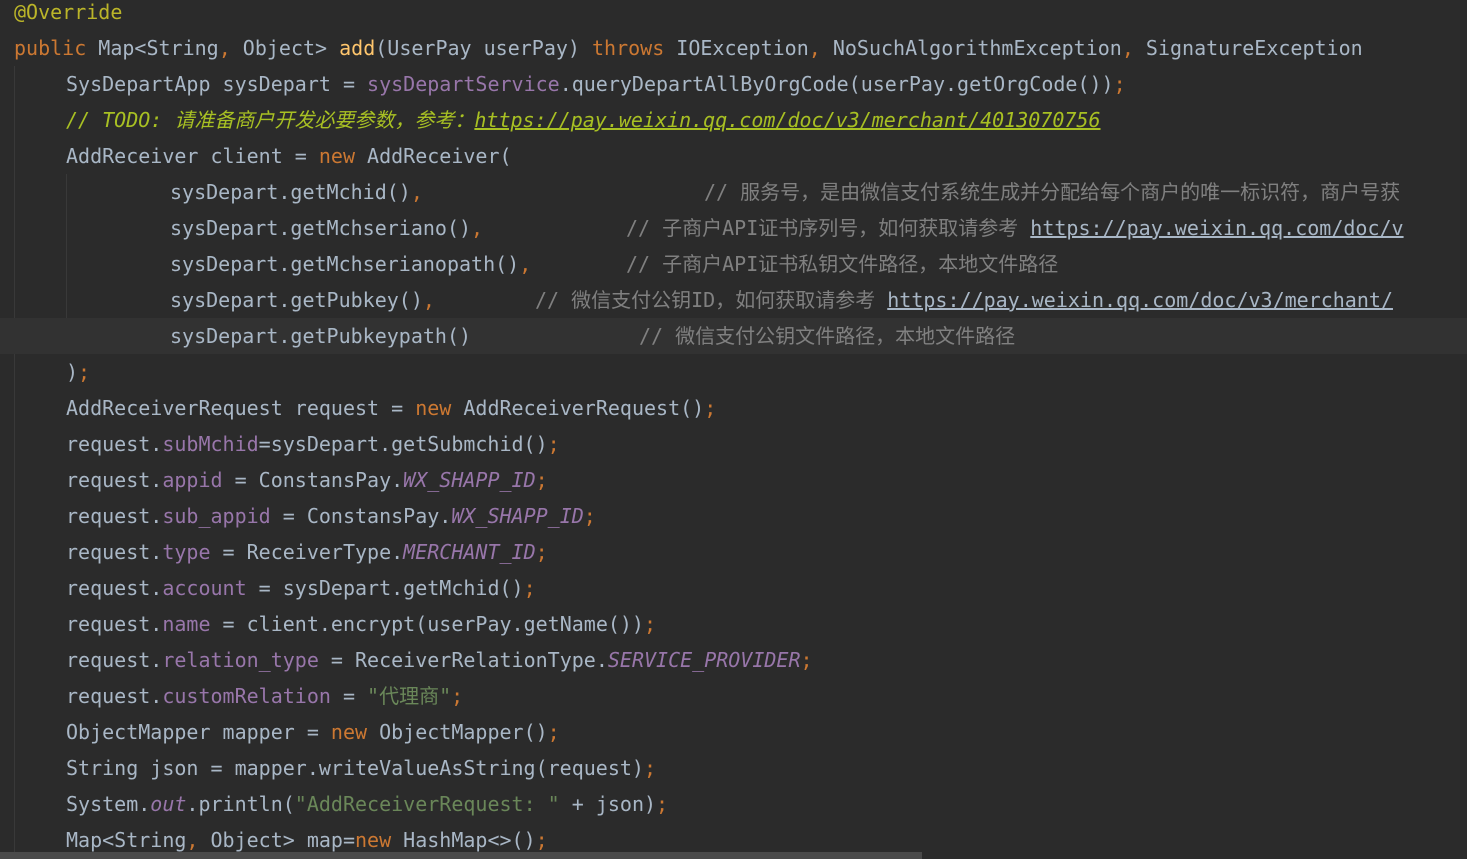 The height and width of the screenshot is (859, 1467). I want to click on static-field: out, so click(168, 804).